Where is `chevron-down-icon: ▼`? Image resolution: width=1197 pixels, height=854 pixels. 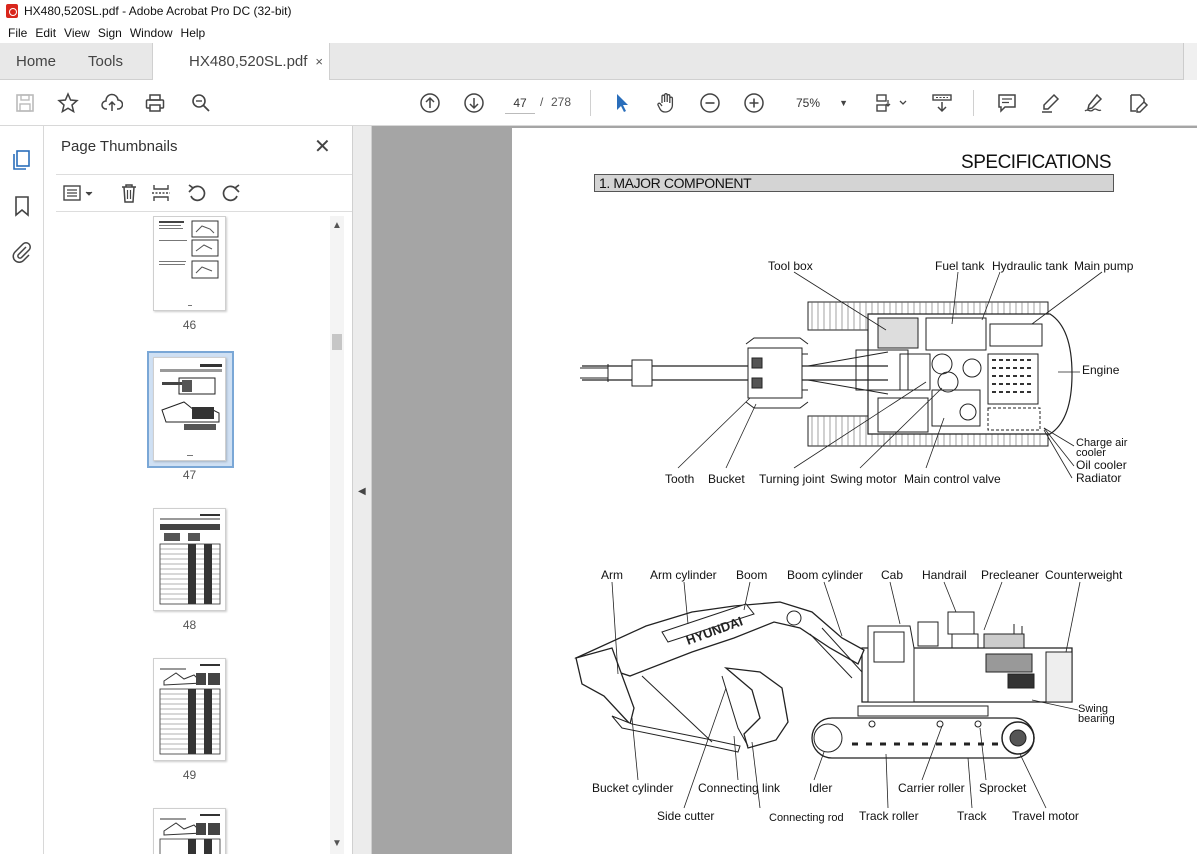
chevron-down-icon: ▼ is located at coordinates (843, 103).